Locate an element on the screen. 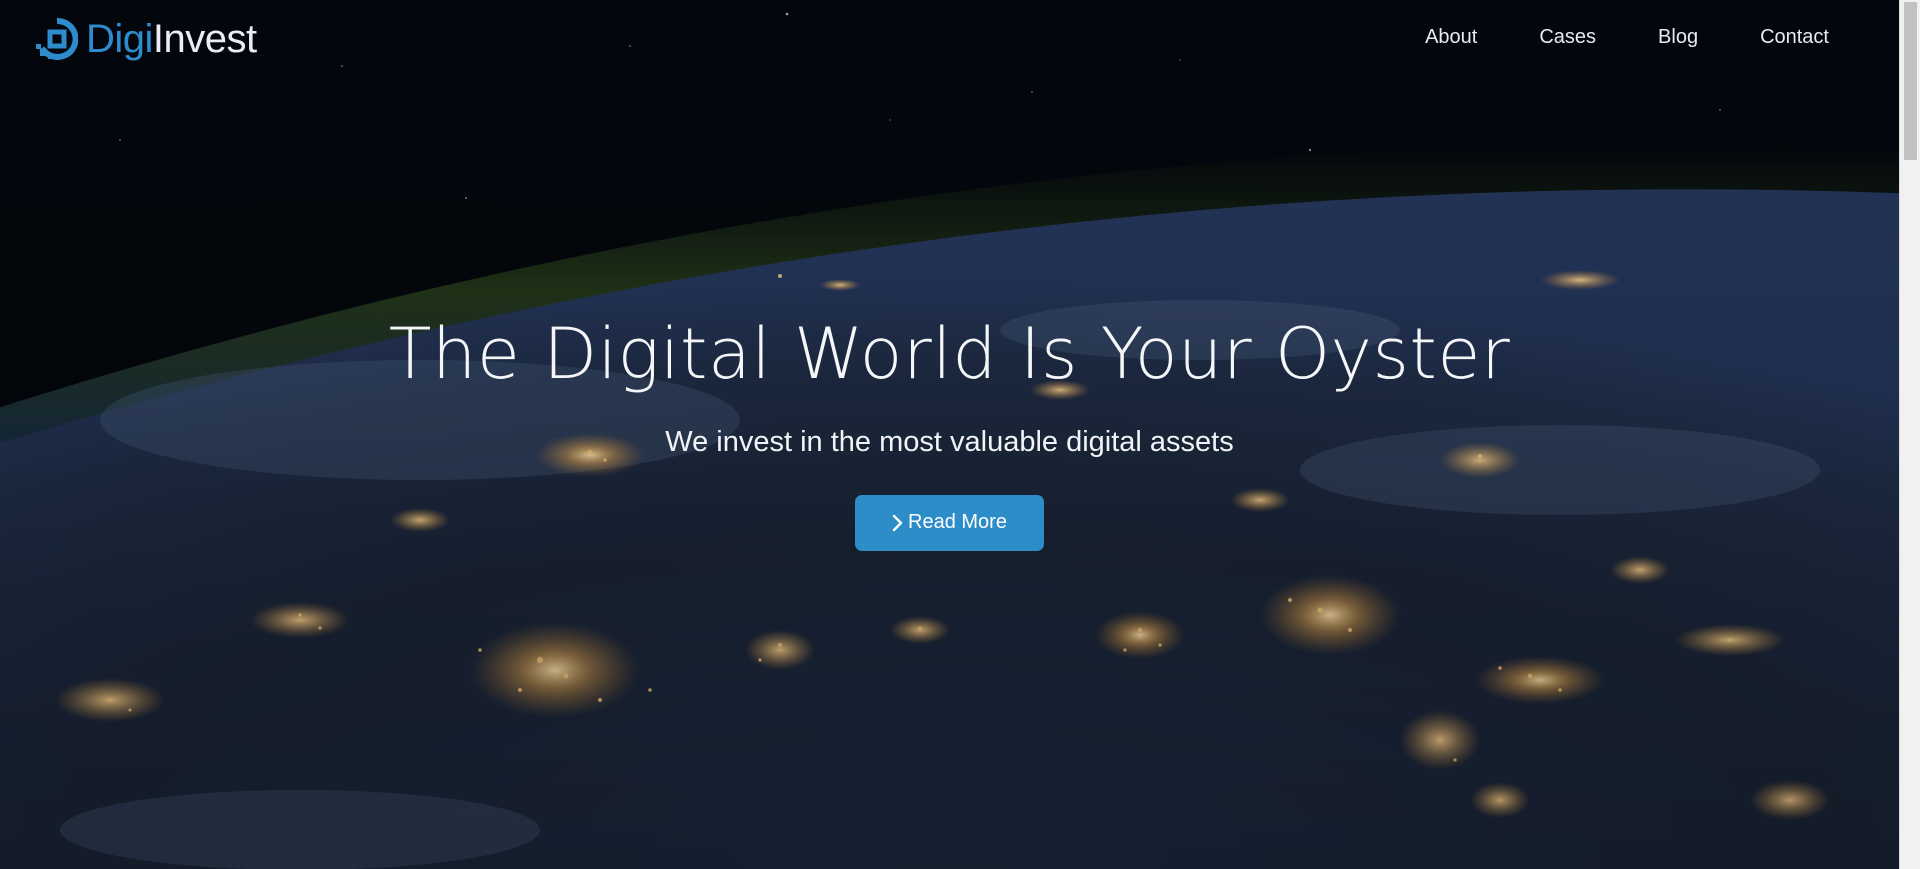 The height and width of the screenshot is (869, 1920). brand-name: DigiInvest is located at coordinates (171, 39).